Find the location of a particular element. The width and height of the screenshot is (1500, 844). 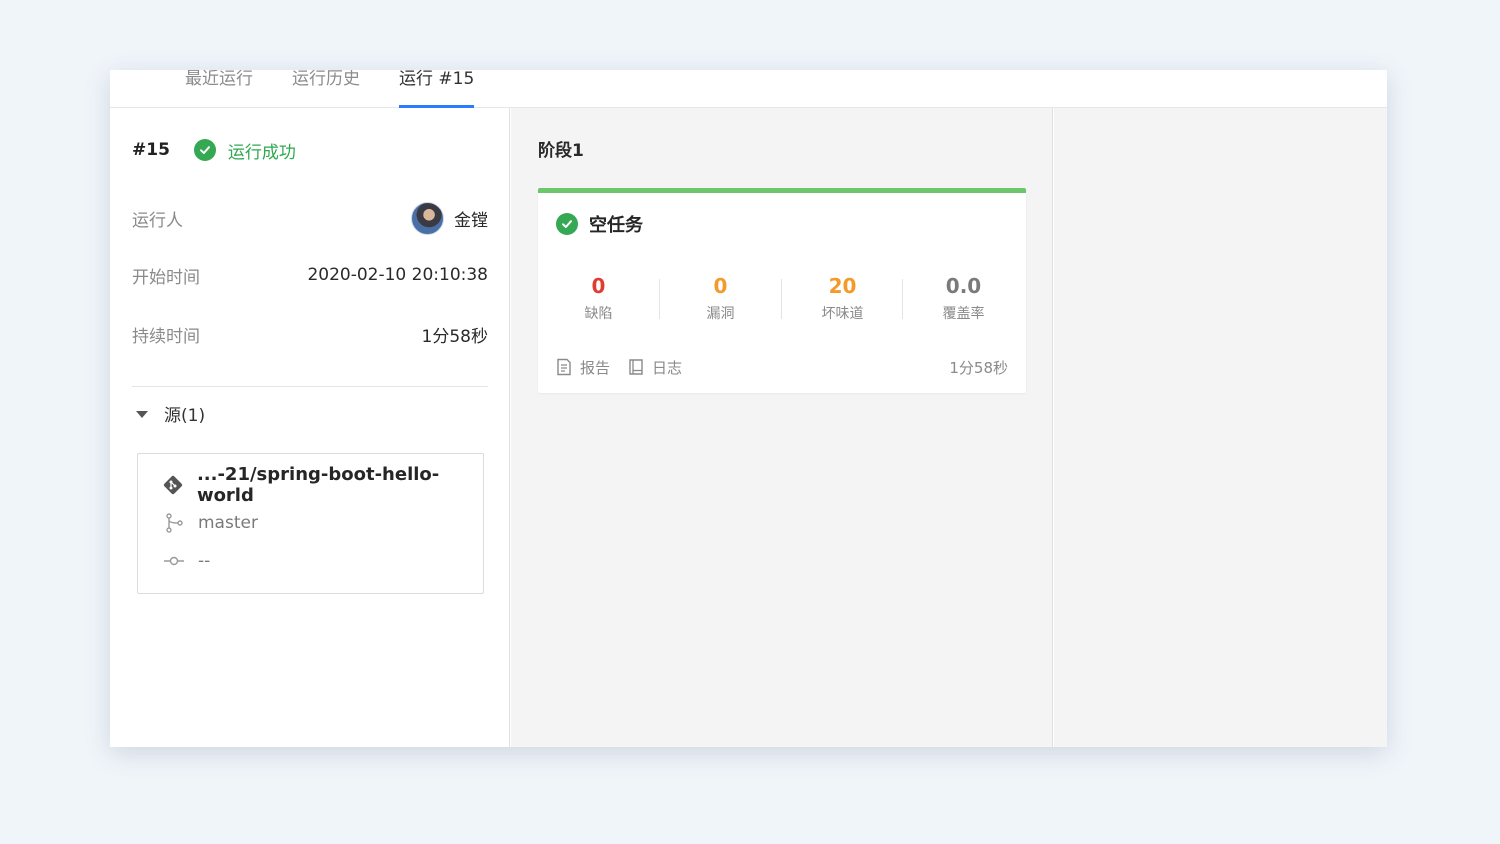

job-title: 空任务 is located at coordinates (599, 224).